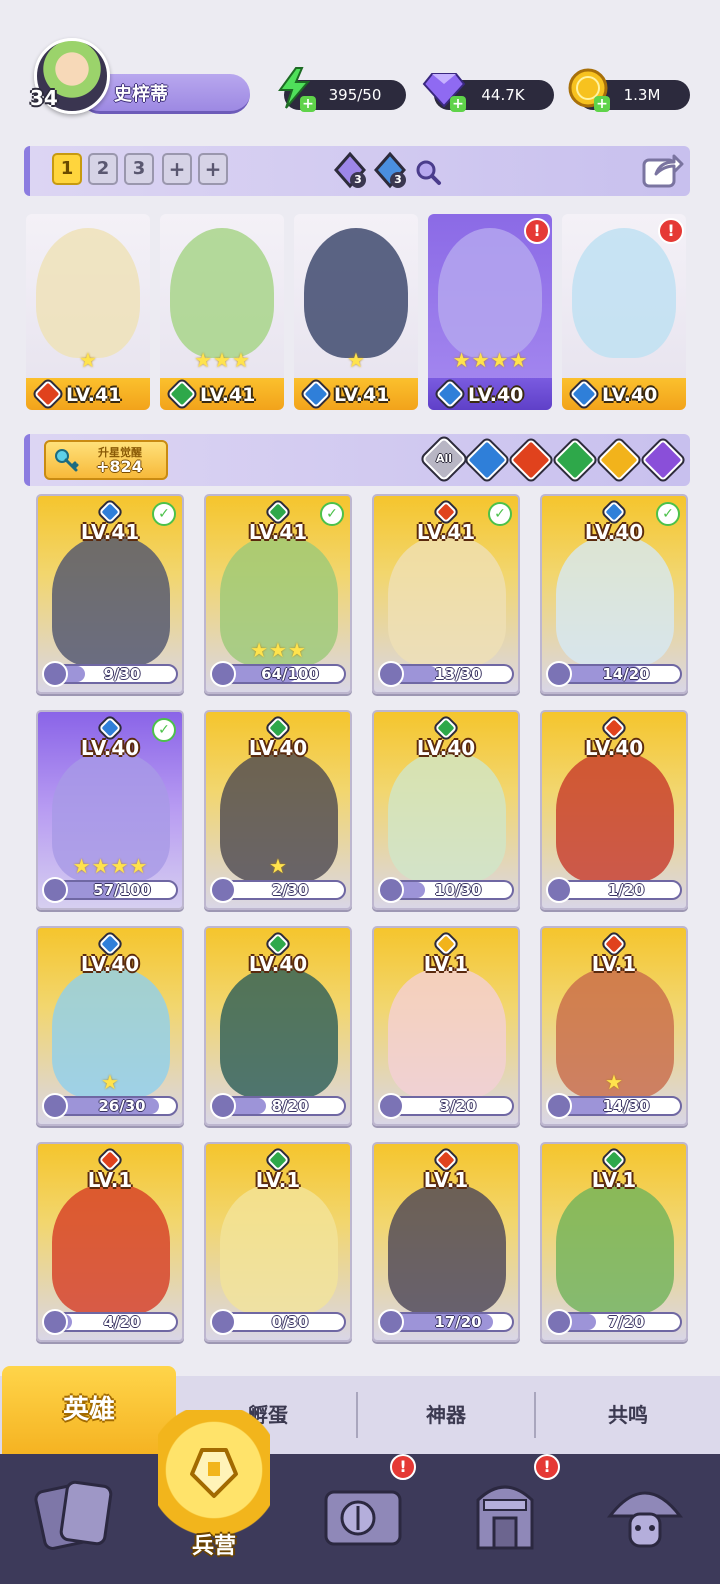  I want to click on share-icon, so click(662, 170).